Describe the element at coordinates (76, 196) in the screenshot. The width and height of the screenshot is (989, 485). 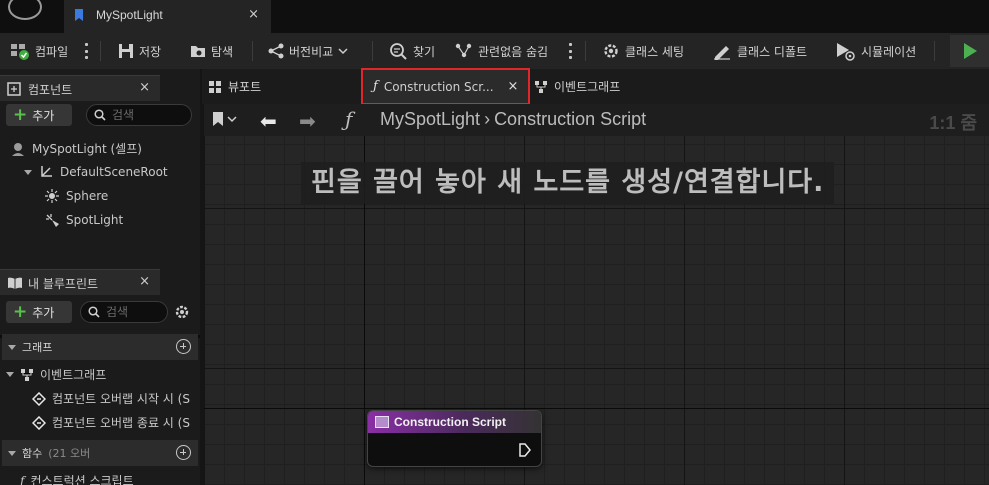
I see `tree-item-sphere: Sphere` at that location.